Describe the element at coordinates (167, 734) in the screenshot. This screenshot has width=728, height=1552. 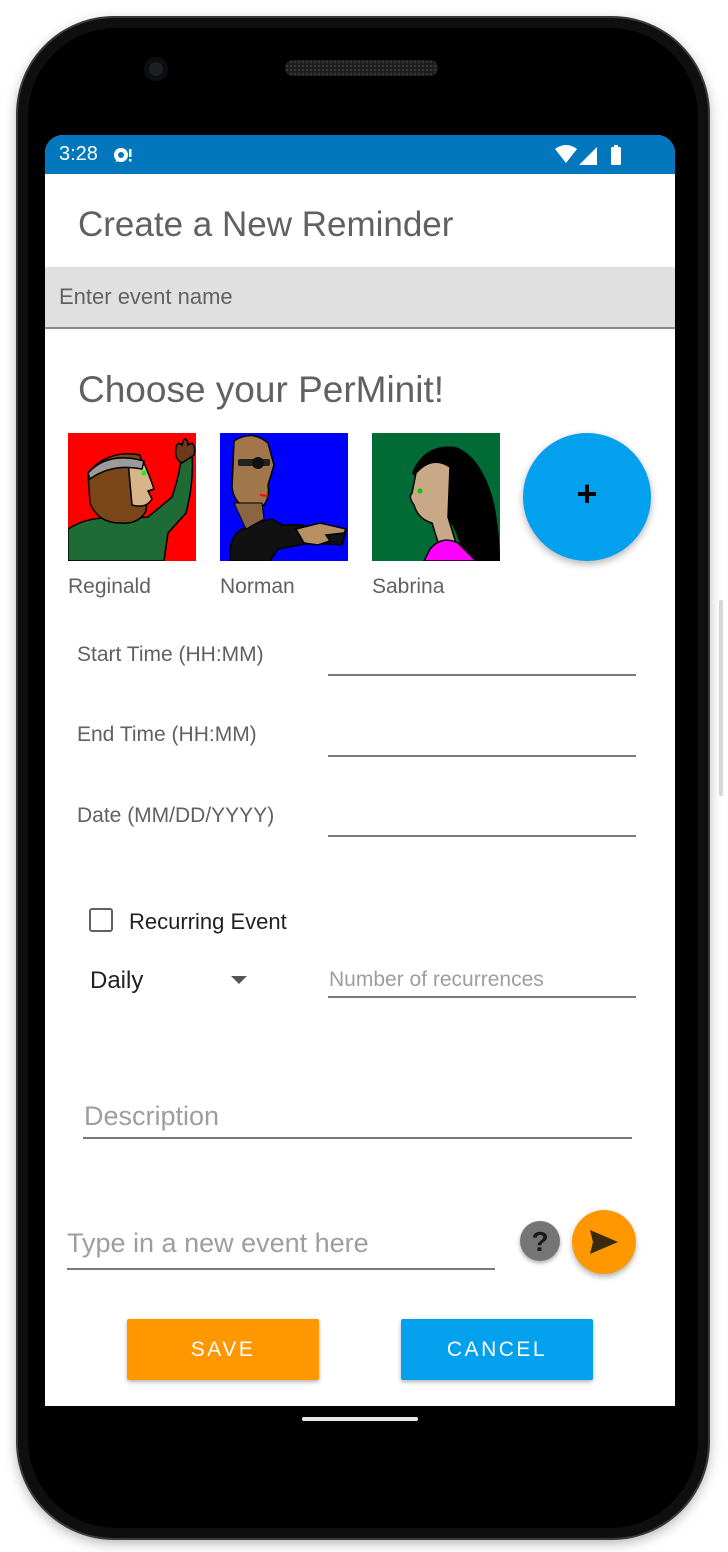
I see `end-time-label: End Time (HH:MM)` at that location.